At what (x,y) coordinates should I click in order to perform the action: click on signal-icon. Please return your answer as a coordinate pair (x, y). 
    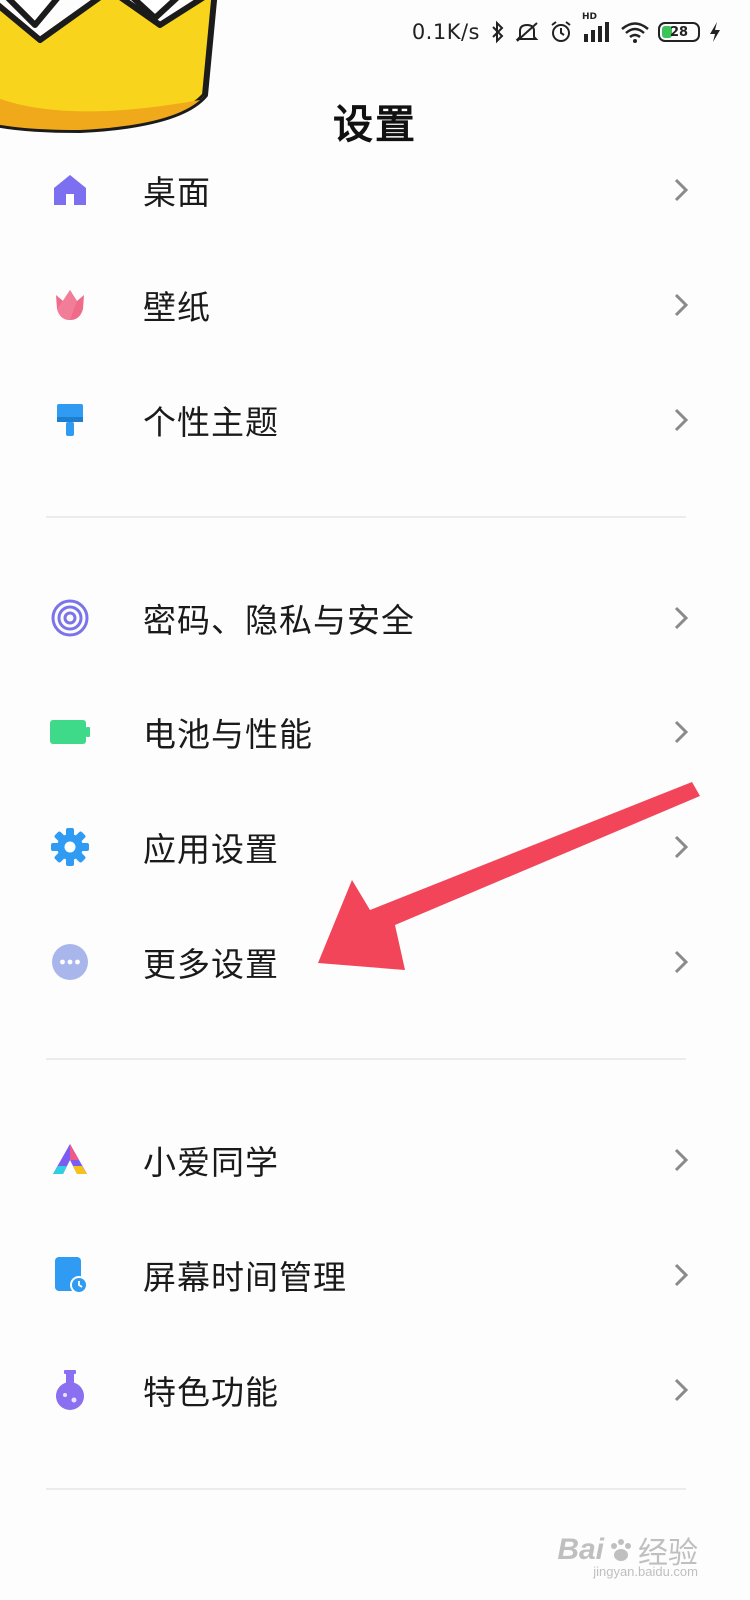
    Looking at the image, I should click on (596, 32).